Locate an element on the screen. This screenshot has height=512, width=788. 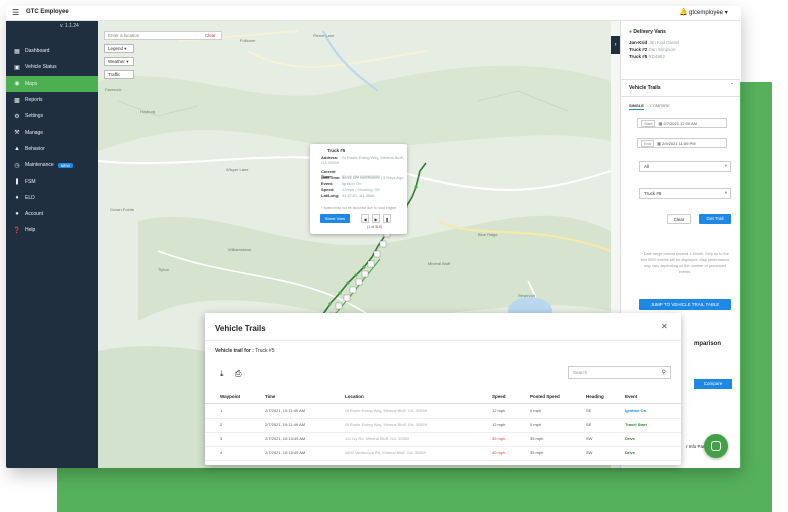
clock-icon: ◷ is located at coordinates (17, 165).